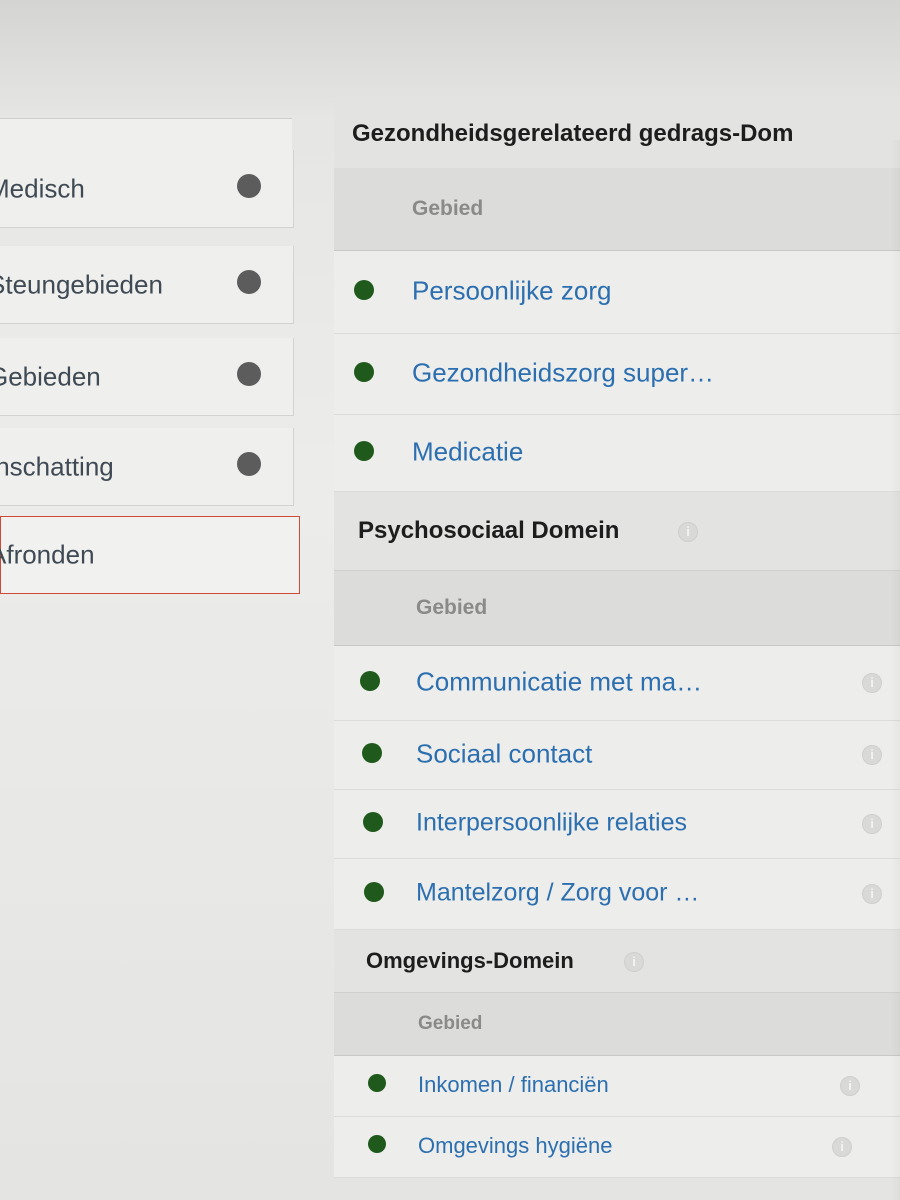 The width and height of the screenshot is (900, 1200). What do you see at coordinates (511, 290) in the screenshot?
I see `row-link: Persoonlijke zorg` at bounding box center [511, 290].